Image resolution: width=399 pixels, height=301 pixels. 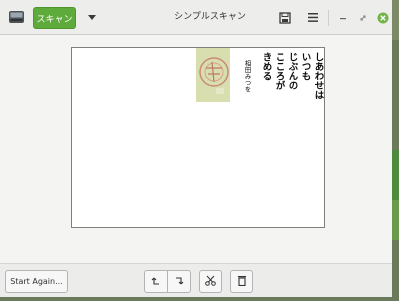 What do you see at coordinates (280, 71) in the screenshot?
I see `poem-line: こころが` at bounding box center [280, 71].